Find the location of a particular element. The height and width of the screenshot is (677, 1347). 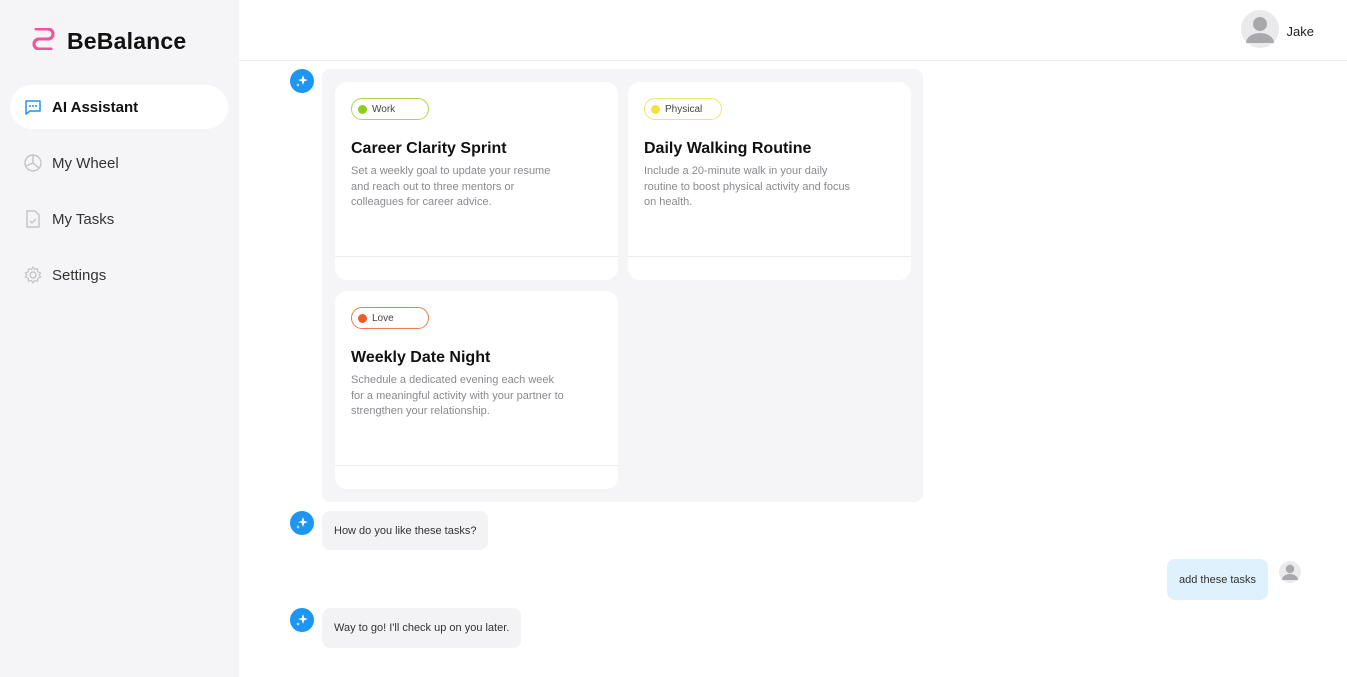

message-text: Way to go! I'll check up on you later. is located at coordinates (422, 628).